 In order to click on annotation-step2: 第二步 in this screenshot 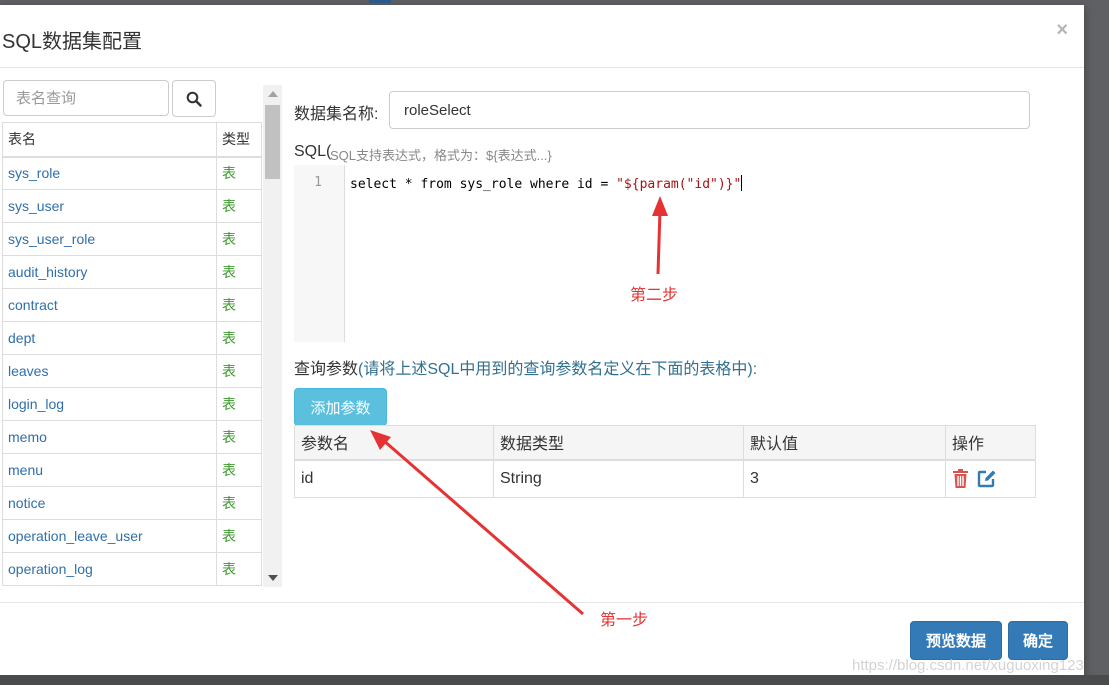, I will do `click(654, 295)`.